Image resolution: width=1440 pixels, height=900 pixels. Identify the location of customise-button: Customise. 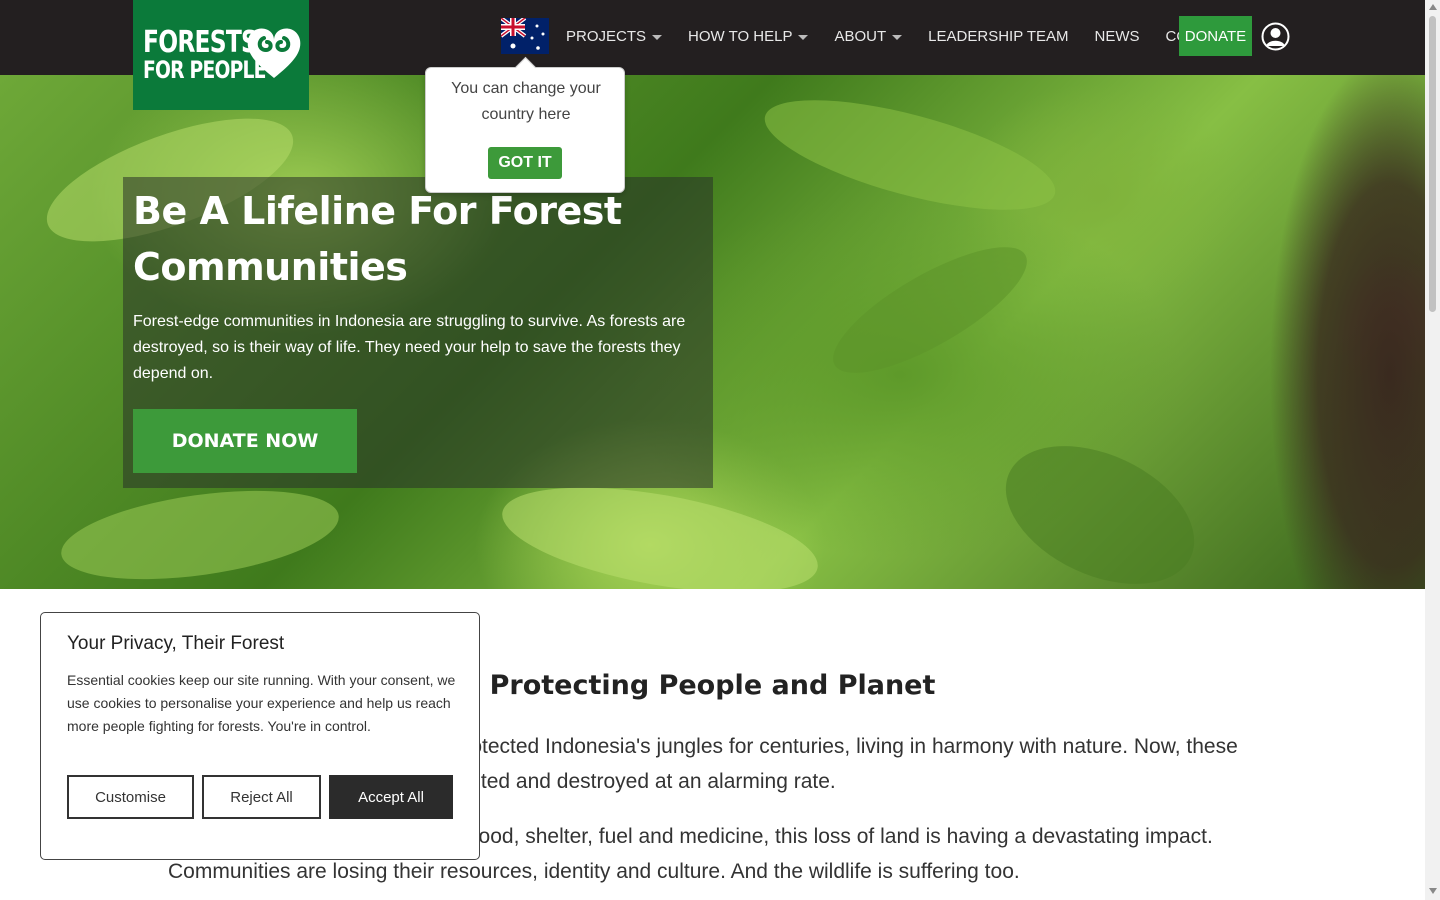
(130, 797).